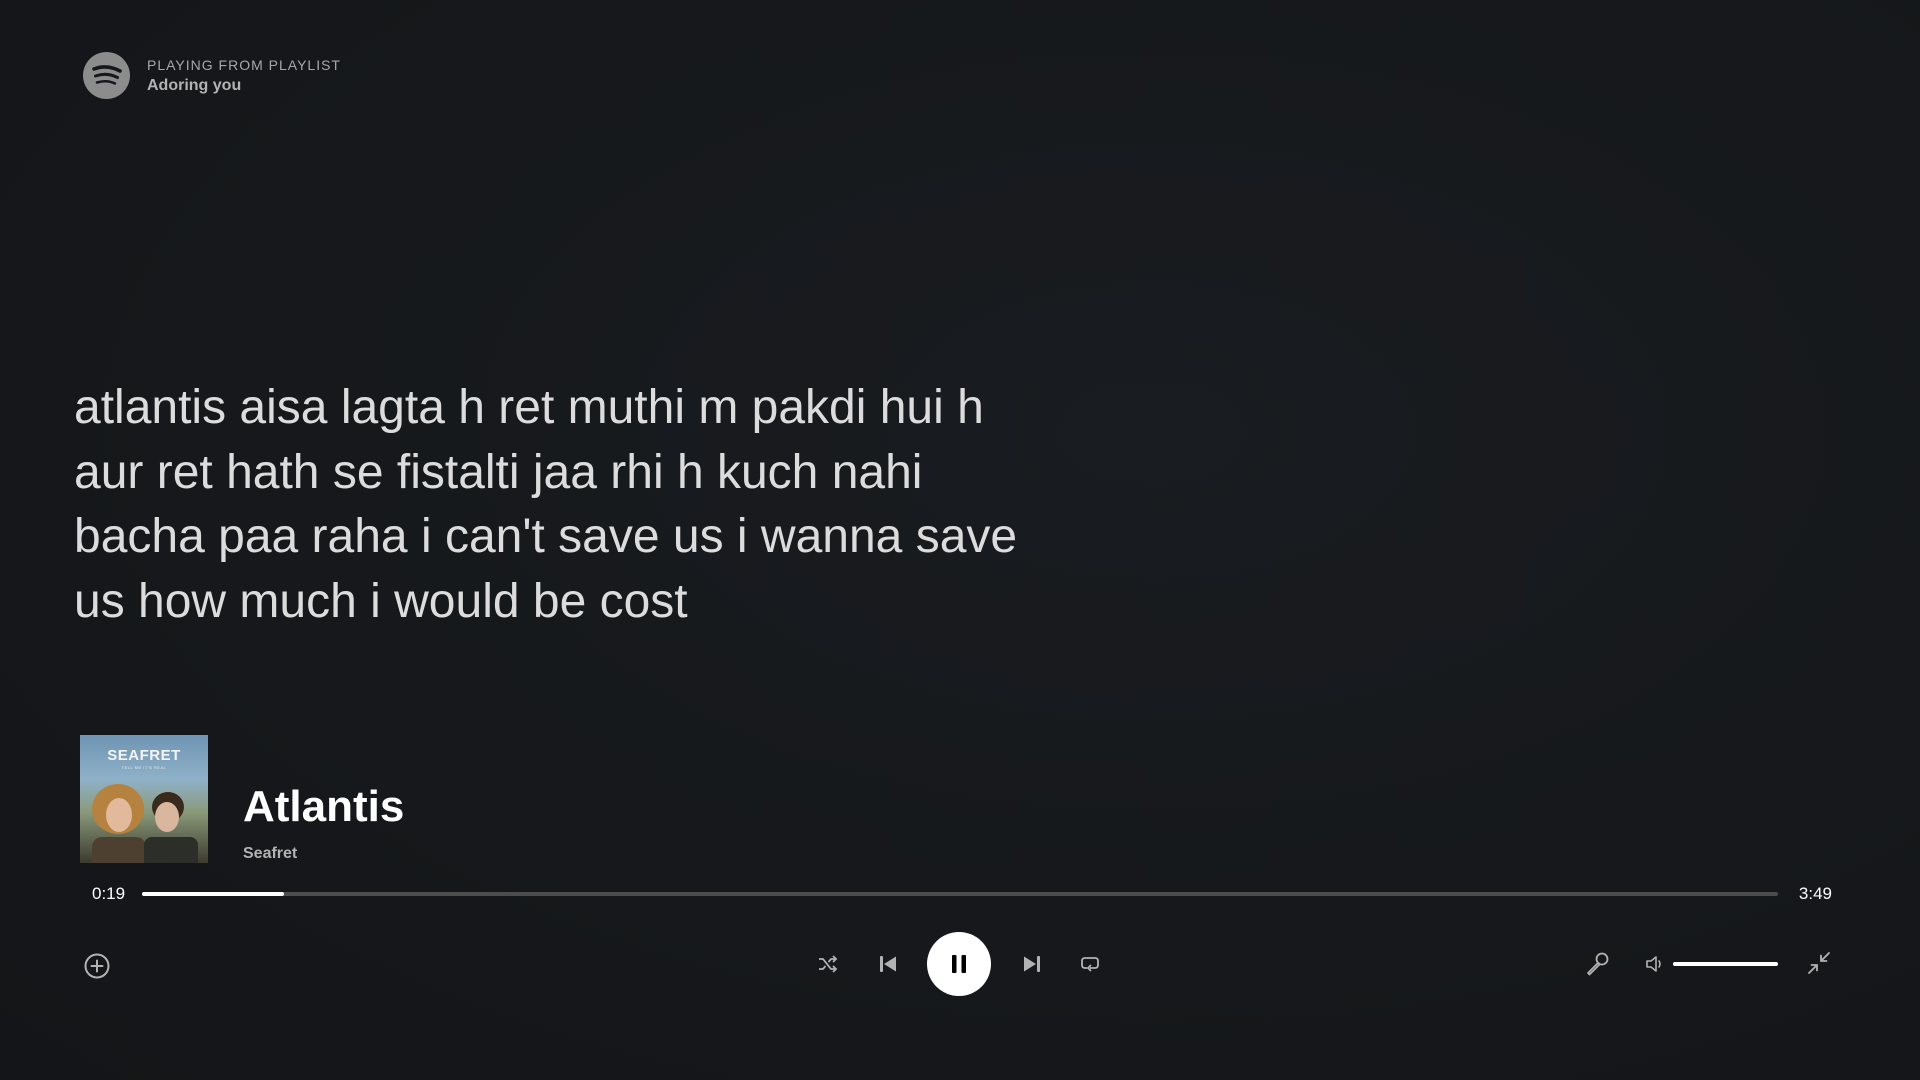 The height and width of the screenshot is (1080, 1920). I want to click on elapsed-time: 0:19, so click(109, 893).